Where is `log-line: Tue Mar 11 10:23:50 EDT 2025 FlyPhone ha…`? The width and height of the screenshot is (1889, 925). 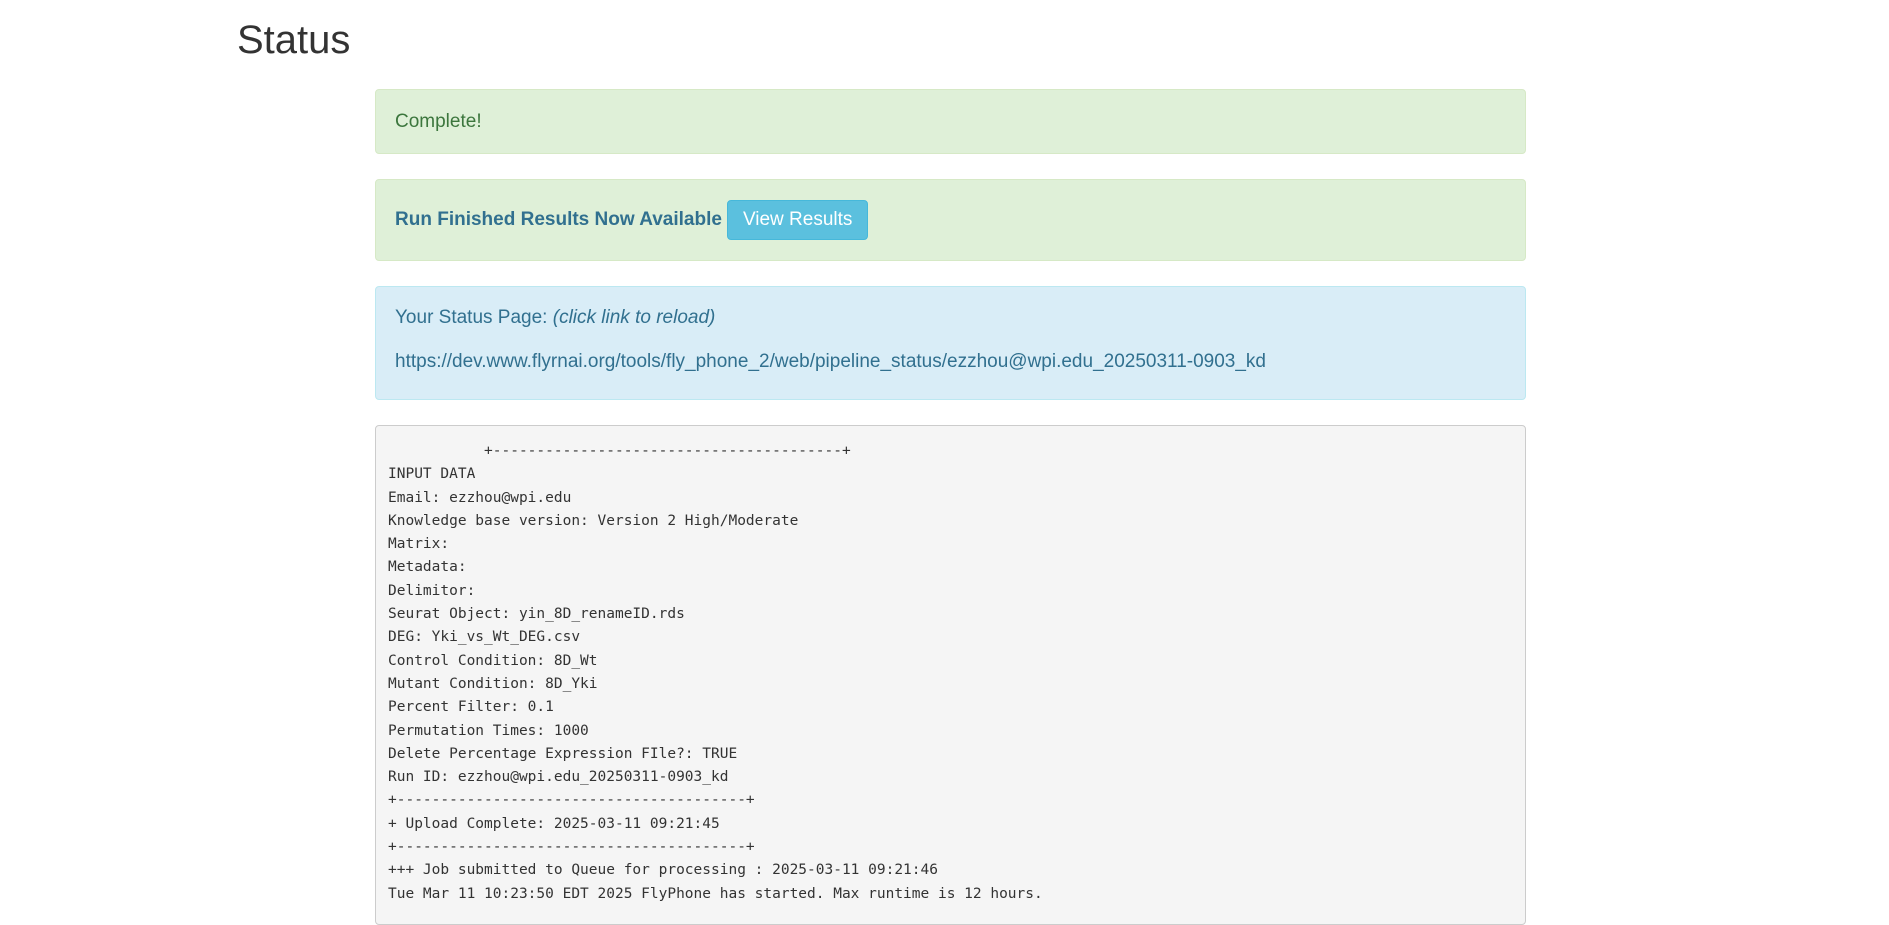
log-line: Tue Mar 11 10:23:50 EDT 2025 FlyPhone ha… is located at coordinates (715, 893).